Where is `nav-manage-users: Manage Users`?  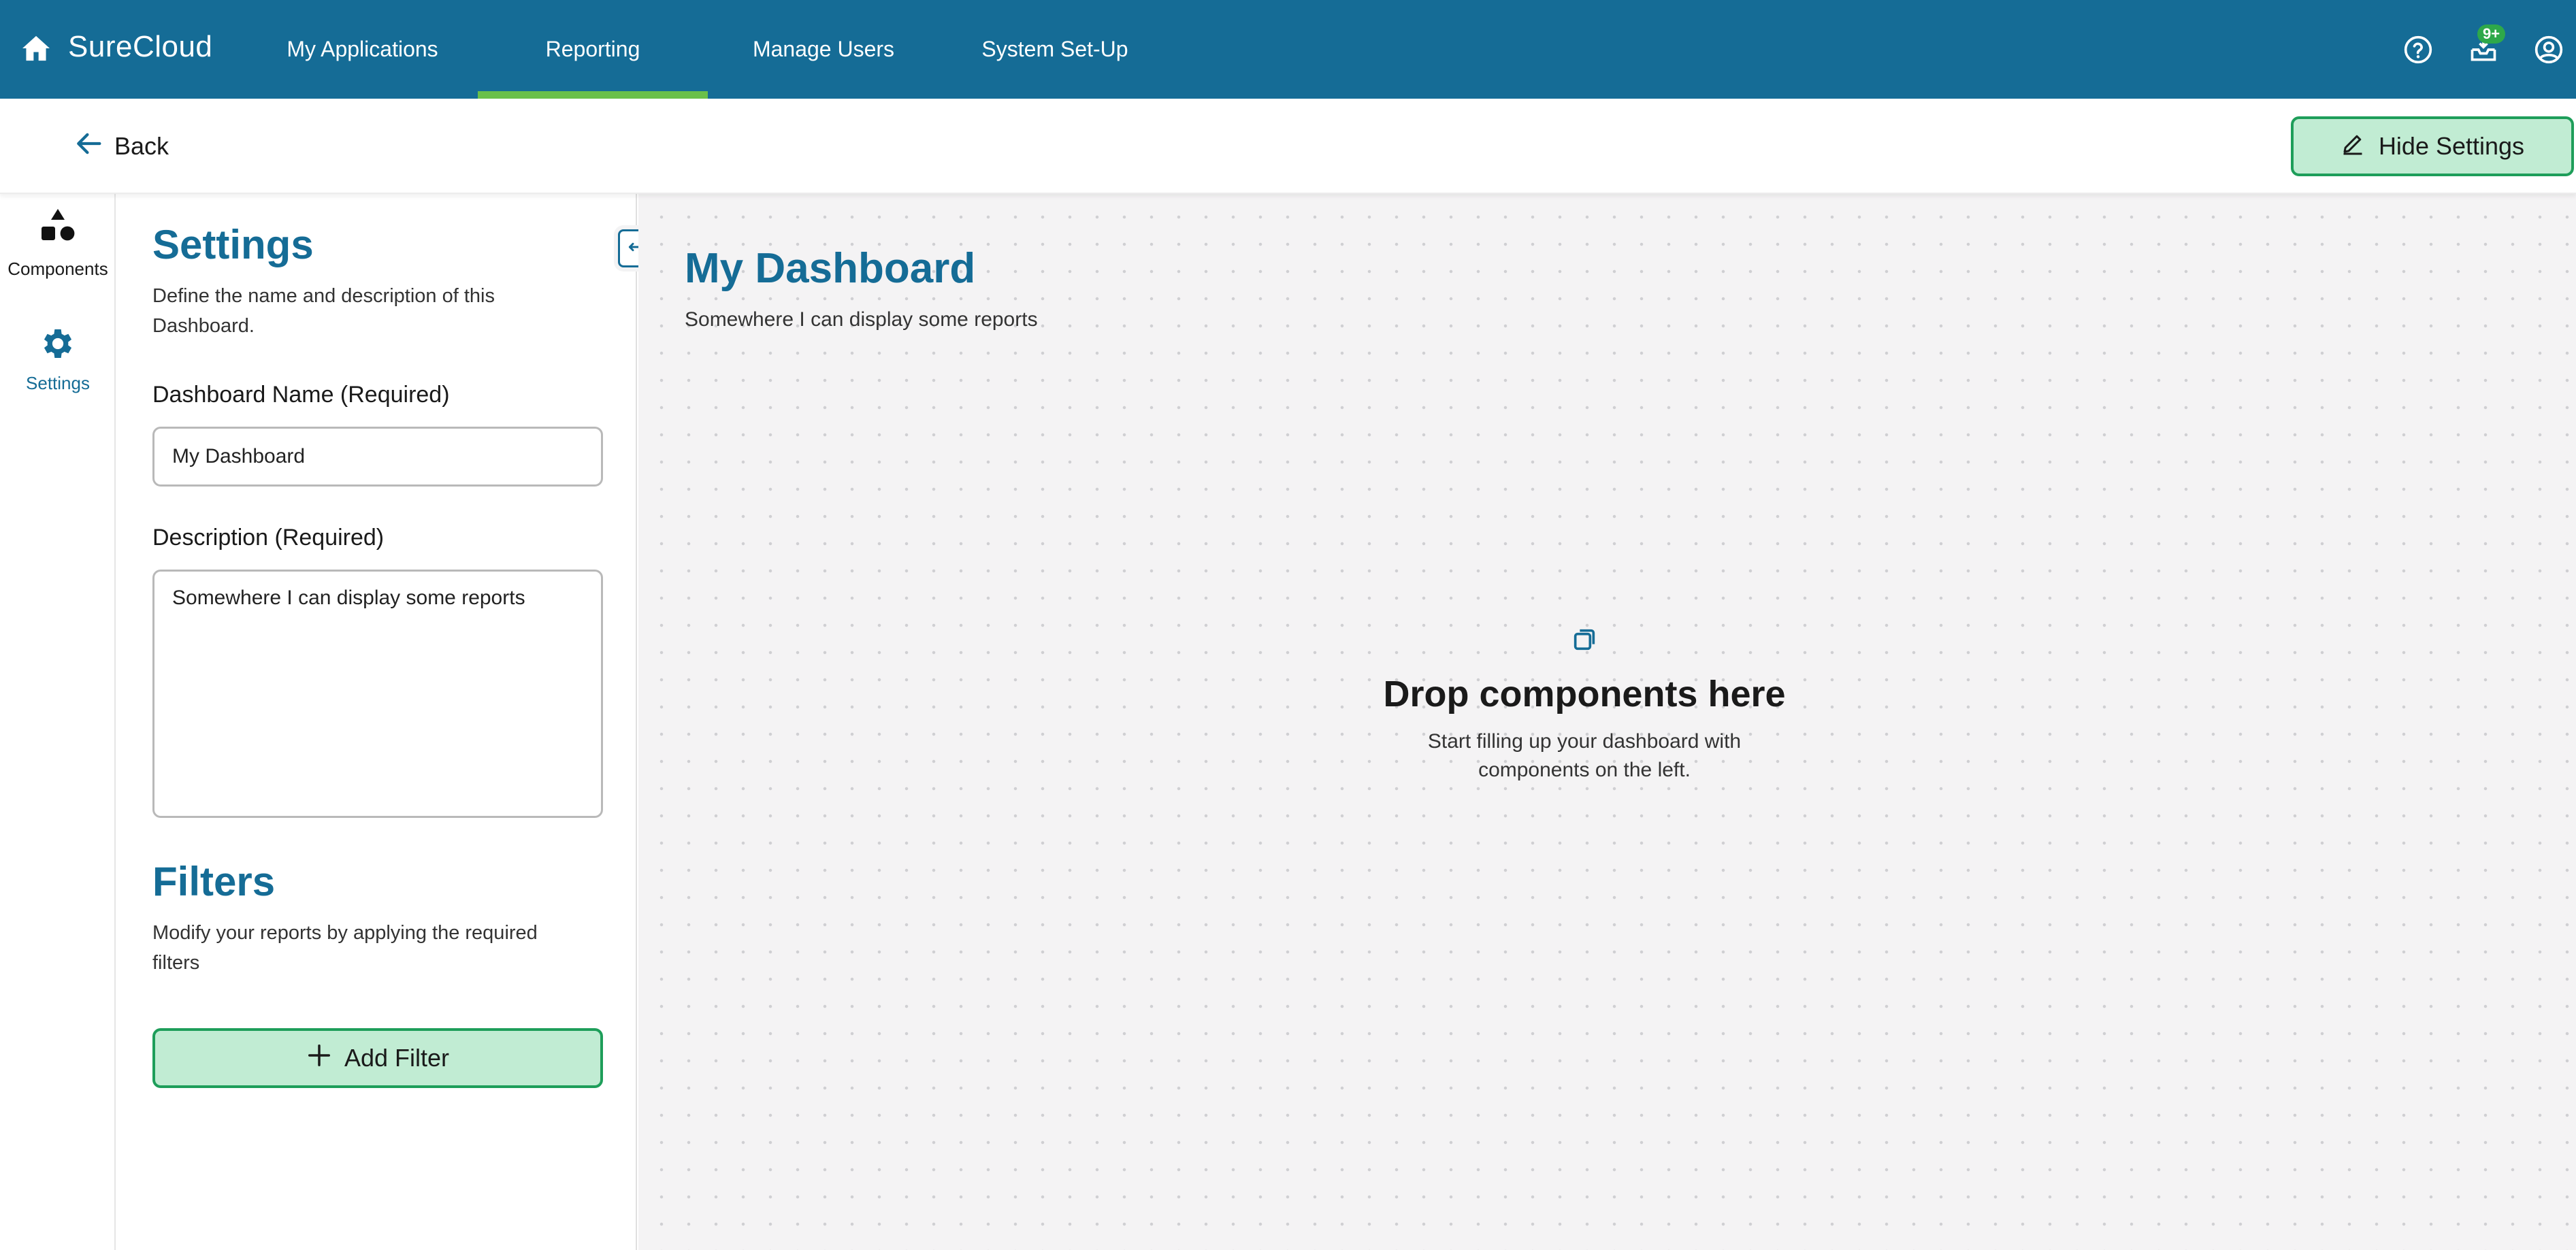 nav-manage-users: Manage Users is located at coordinates (823, 49).